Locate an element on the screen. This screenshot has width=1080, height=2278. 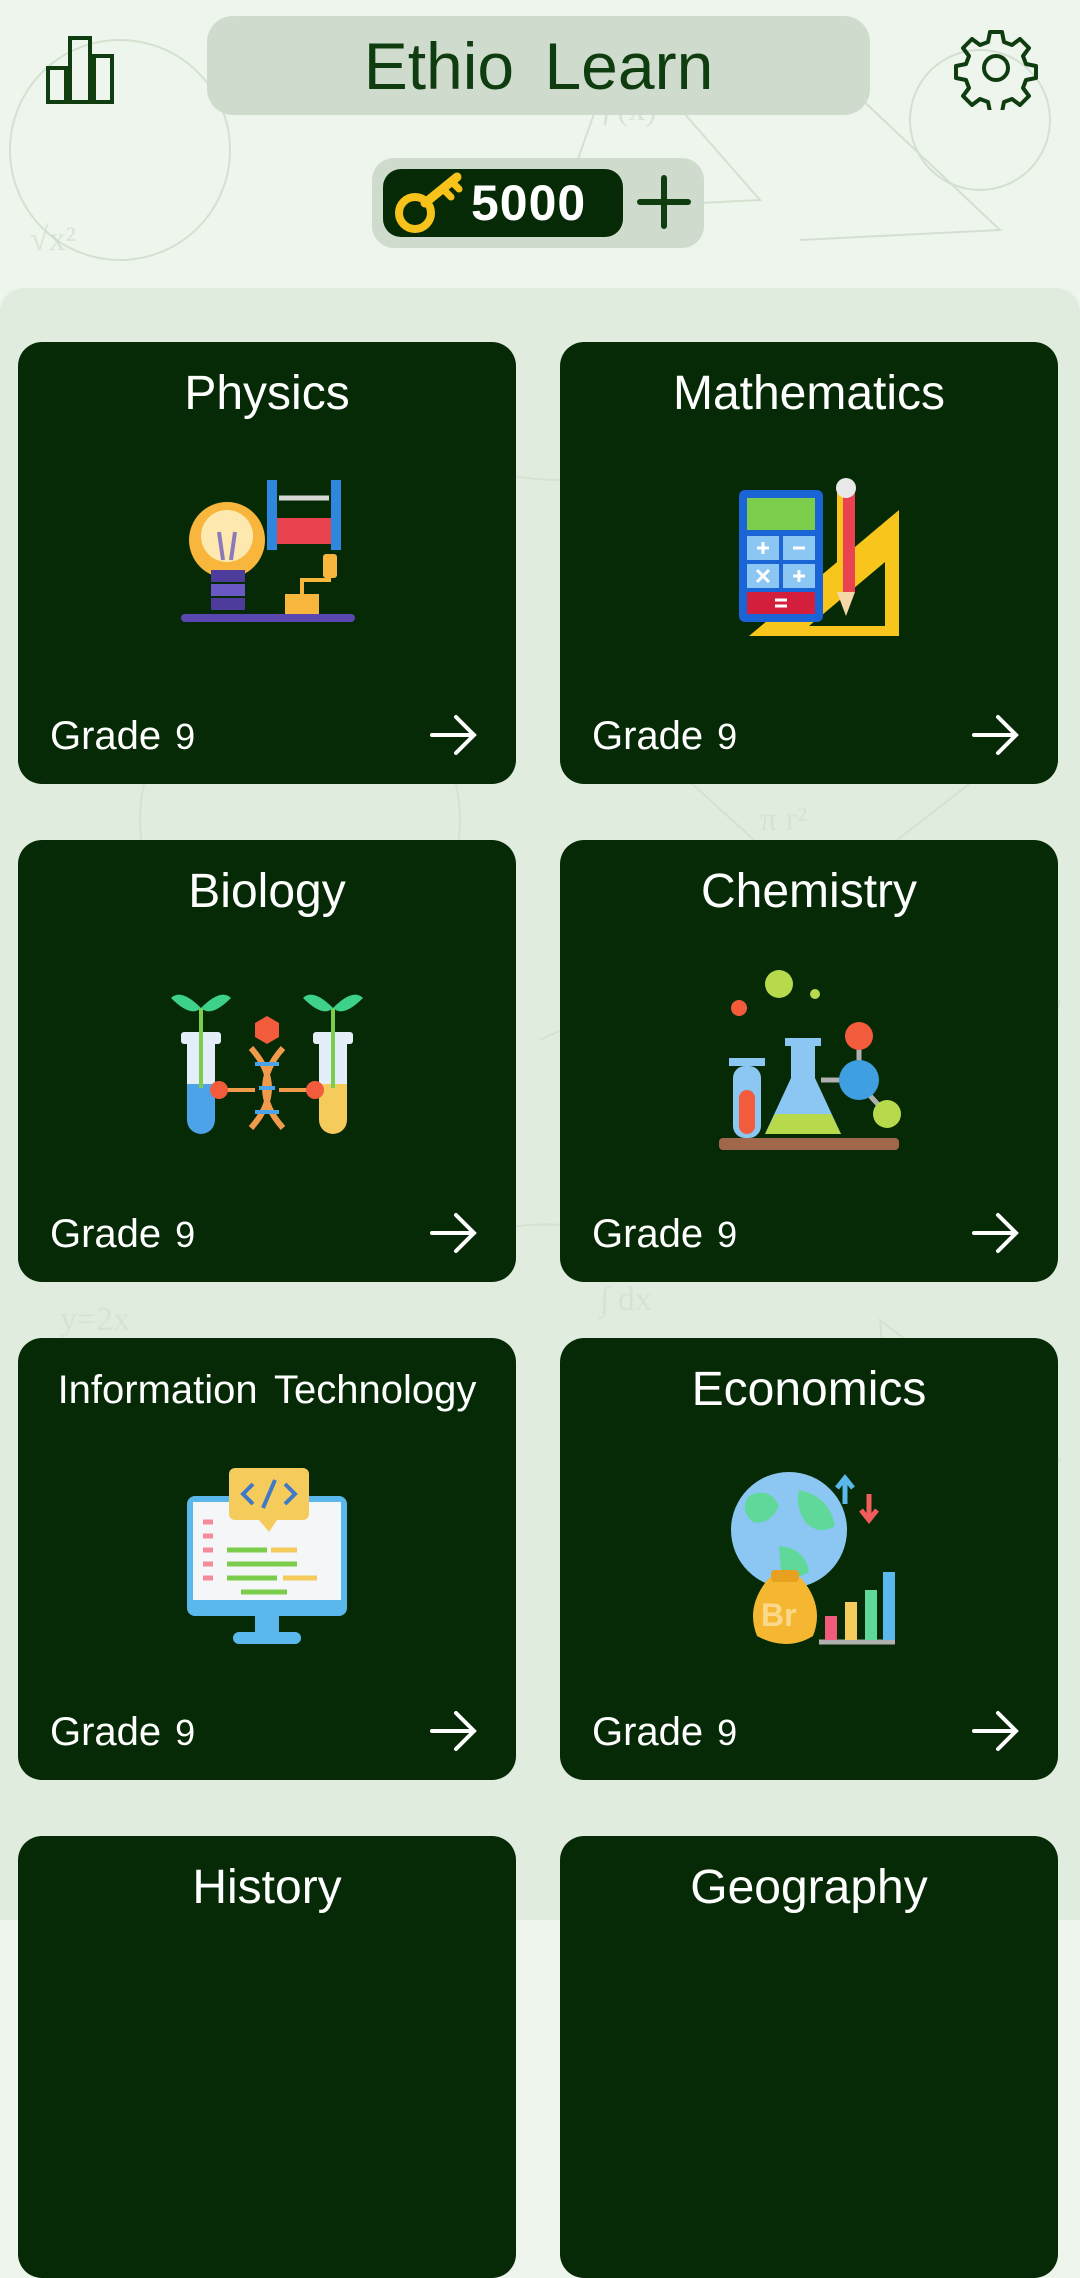
subject-card-biology: Biology Grade 9 is located at coordinates (267, 1061).